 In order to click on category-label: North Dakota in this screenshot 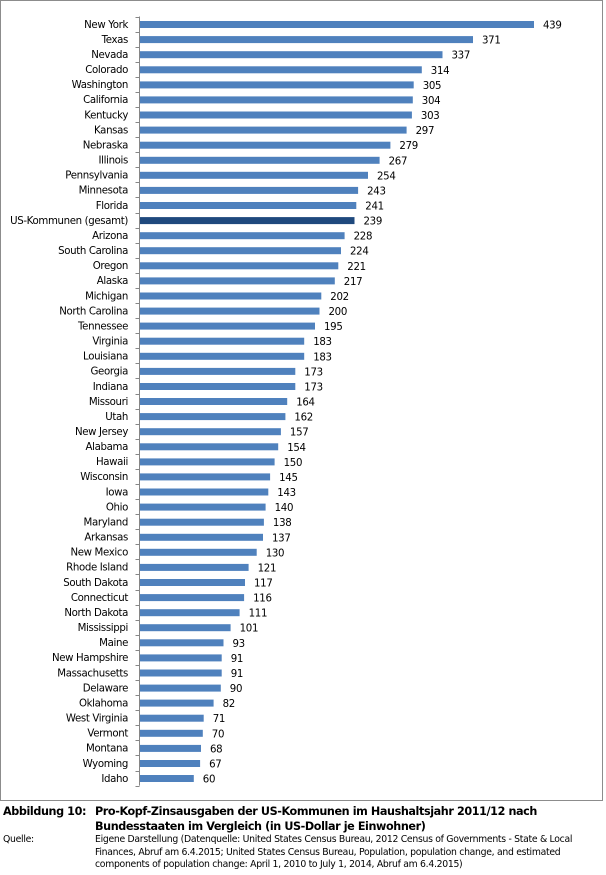, I will do `click(96, 613)`.